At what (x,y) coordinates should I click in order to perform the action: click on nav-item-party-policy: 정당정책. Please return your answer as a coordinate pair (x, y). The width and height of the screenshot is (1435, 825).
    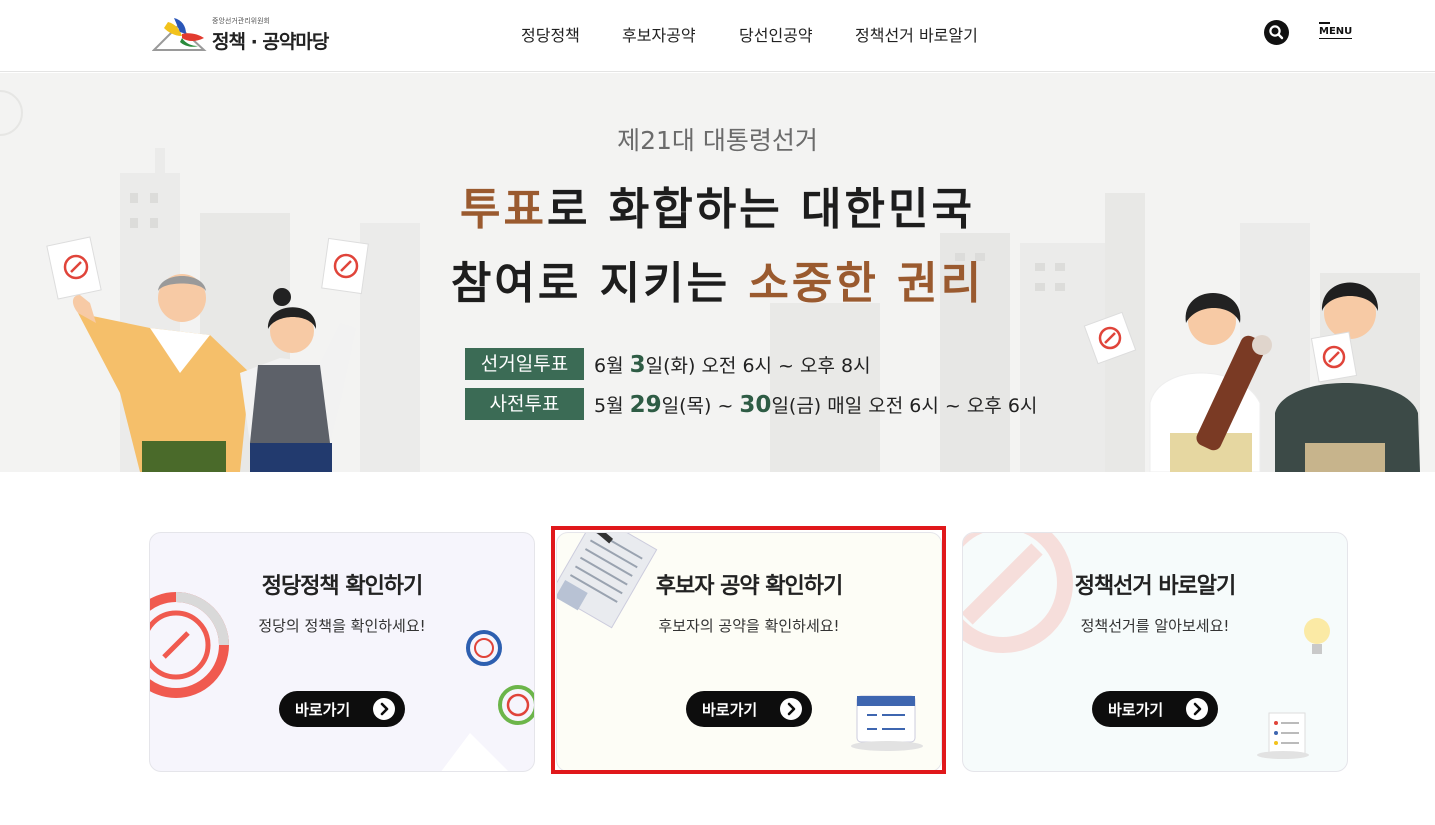
    Looking at the image, I should click on (550, 34).